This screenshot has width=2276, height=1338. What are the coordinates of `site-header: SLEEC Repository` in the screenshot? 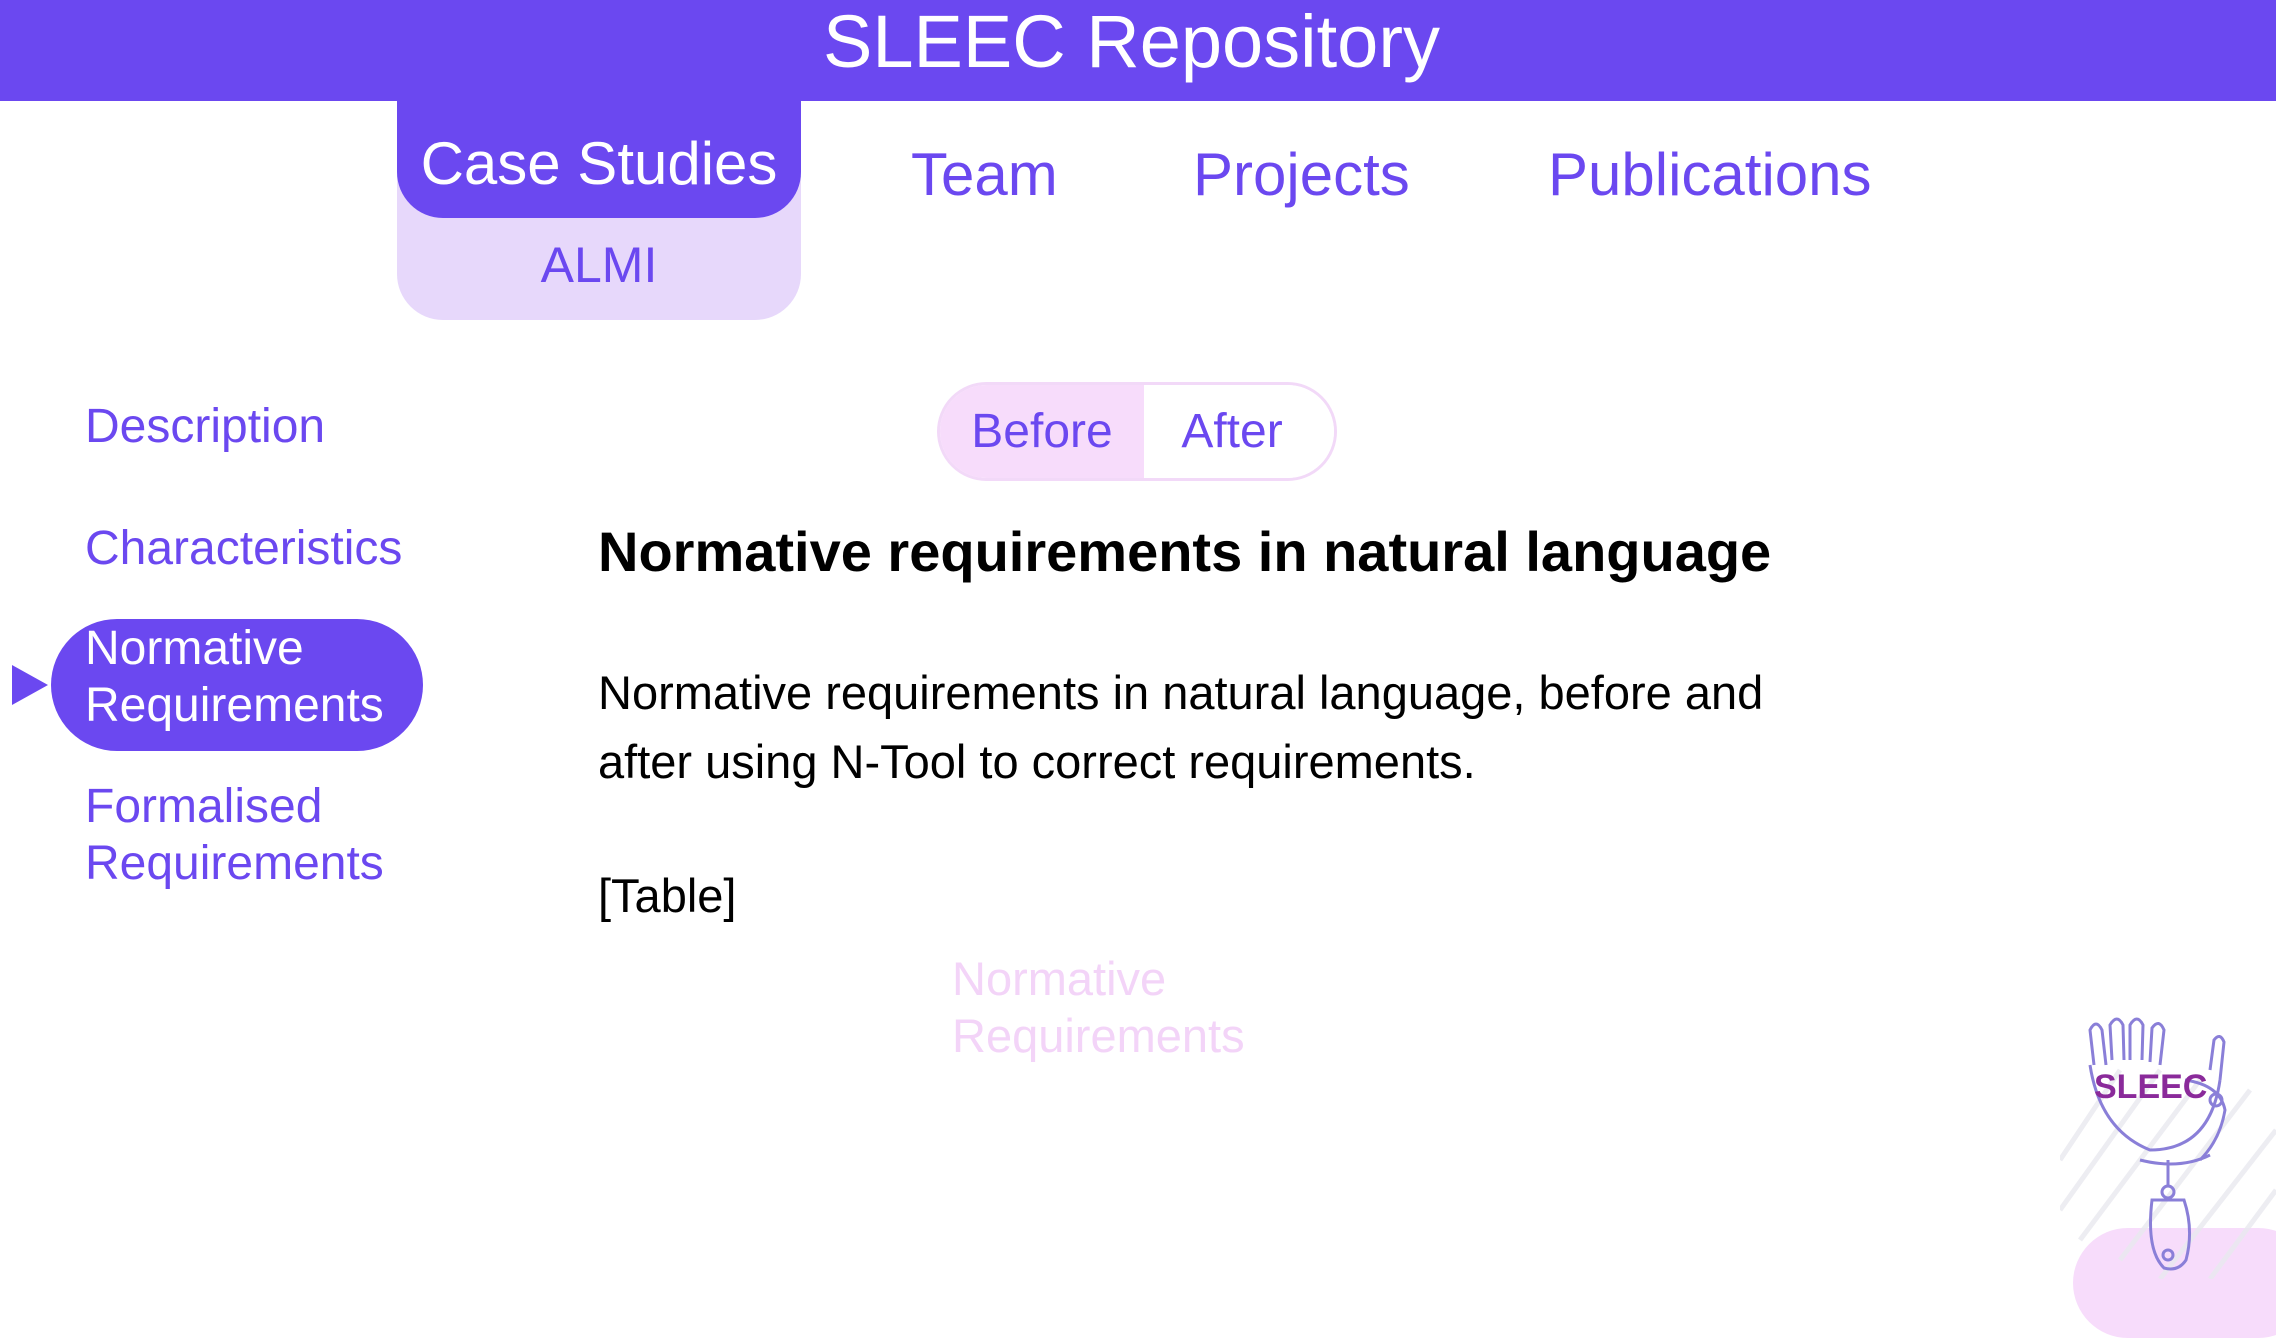 It's located at (1138, 50).